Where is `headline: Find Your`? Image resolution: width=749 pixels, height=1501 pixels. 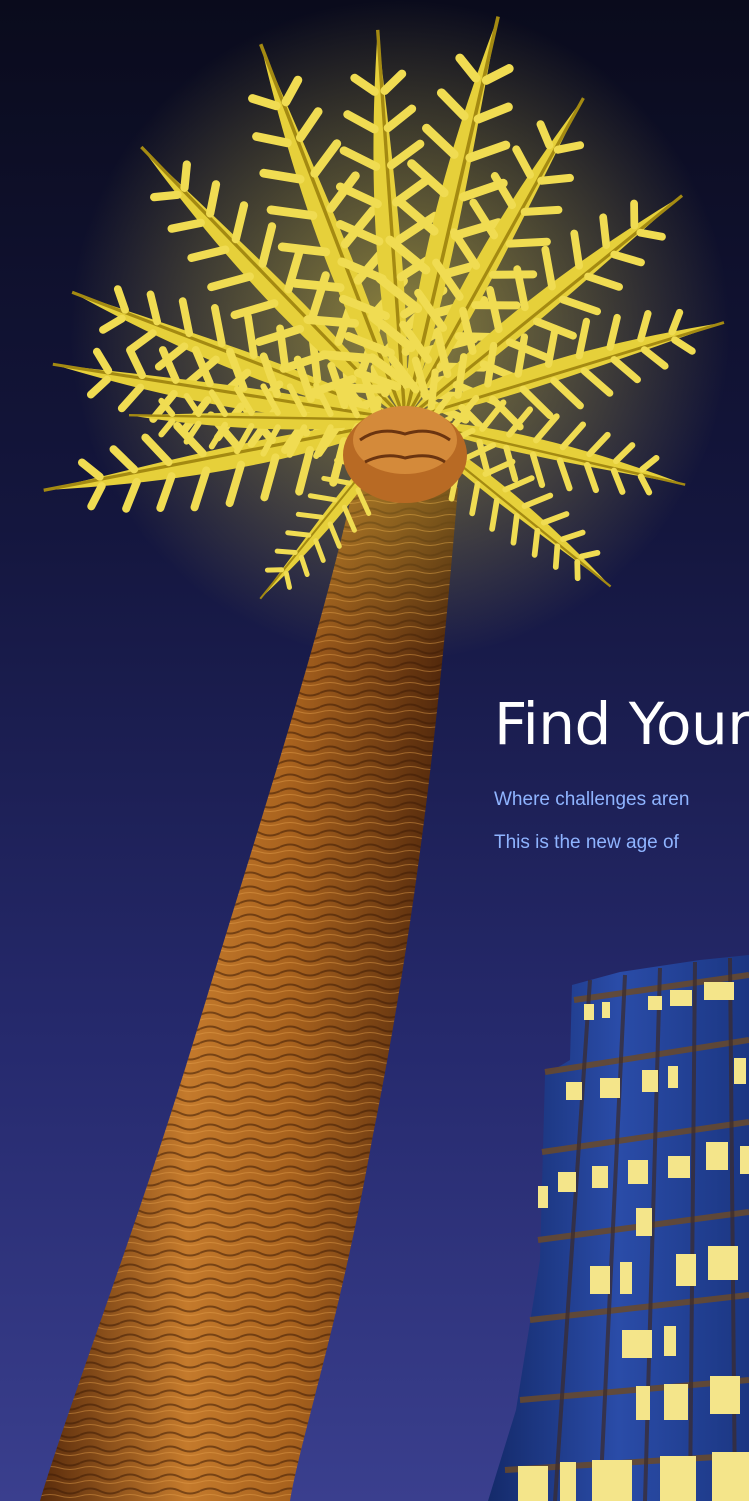 headline: Find Your is located at coordinates (621, 724).